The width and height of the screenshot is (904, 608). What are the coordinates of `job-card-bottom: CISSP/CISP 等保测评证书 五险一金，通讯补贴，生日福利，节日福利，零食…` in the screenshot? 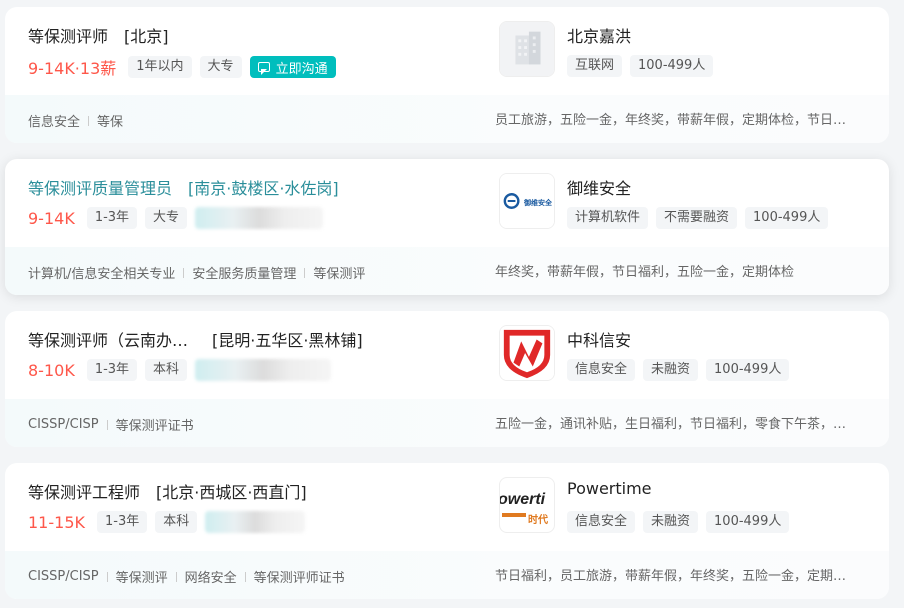 It's located at (447, 423).